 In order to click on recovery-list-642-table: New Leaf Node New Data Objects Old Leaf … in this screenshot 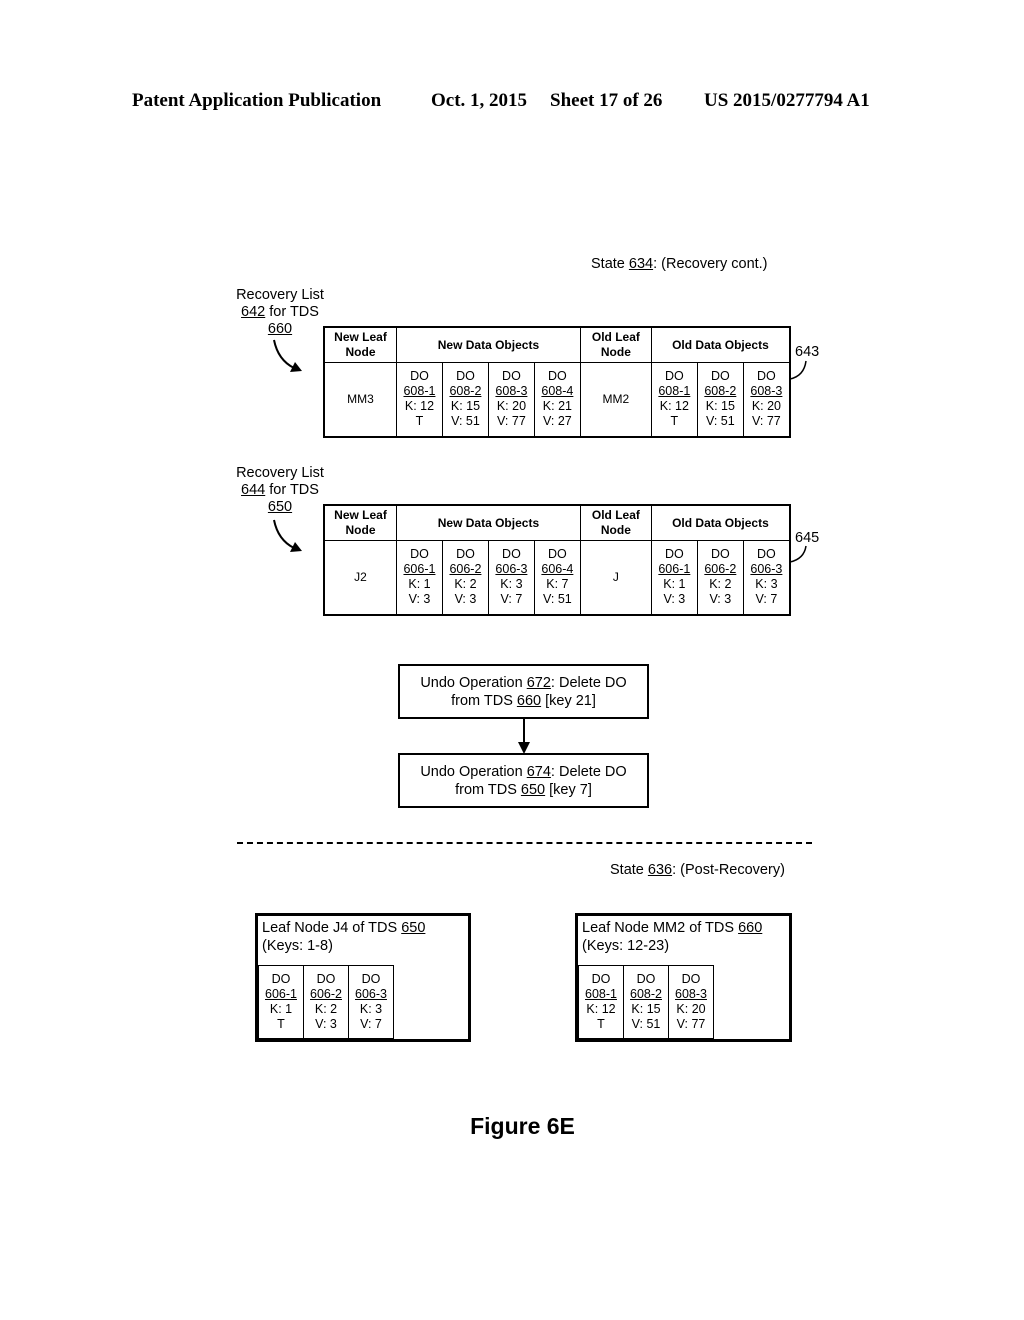, I will do `click(557, 382)`.